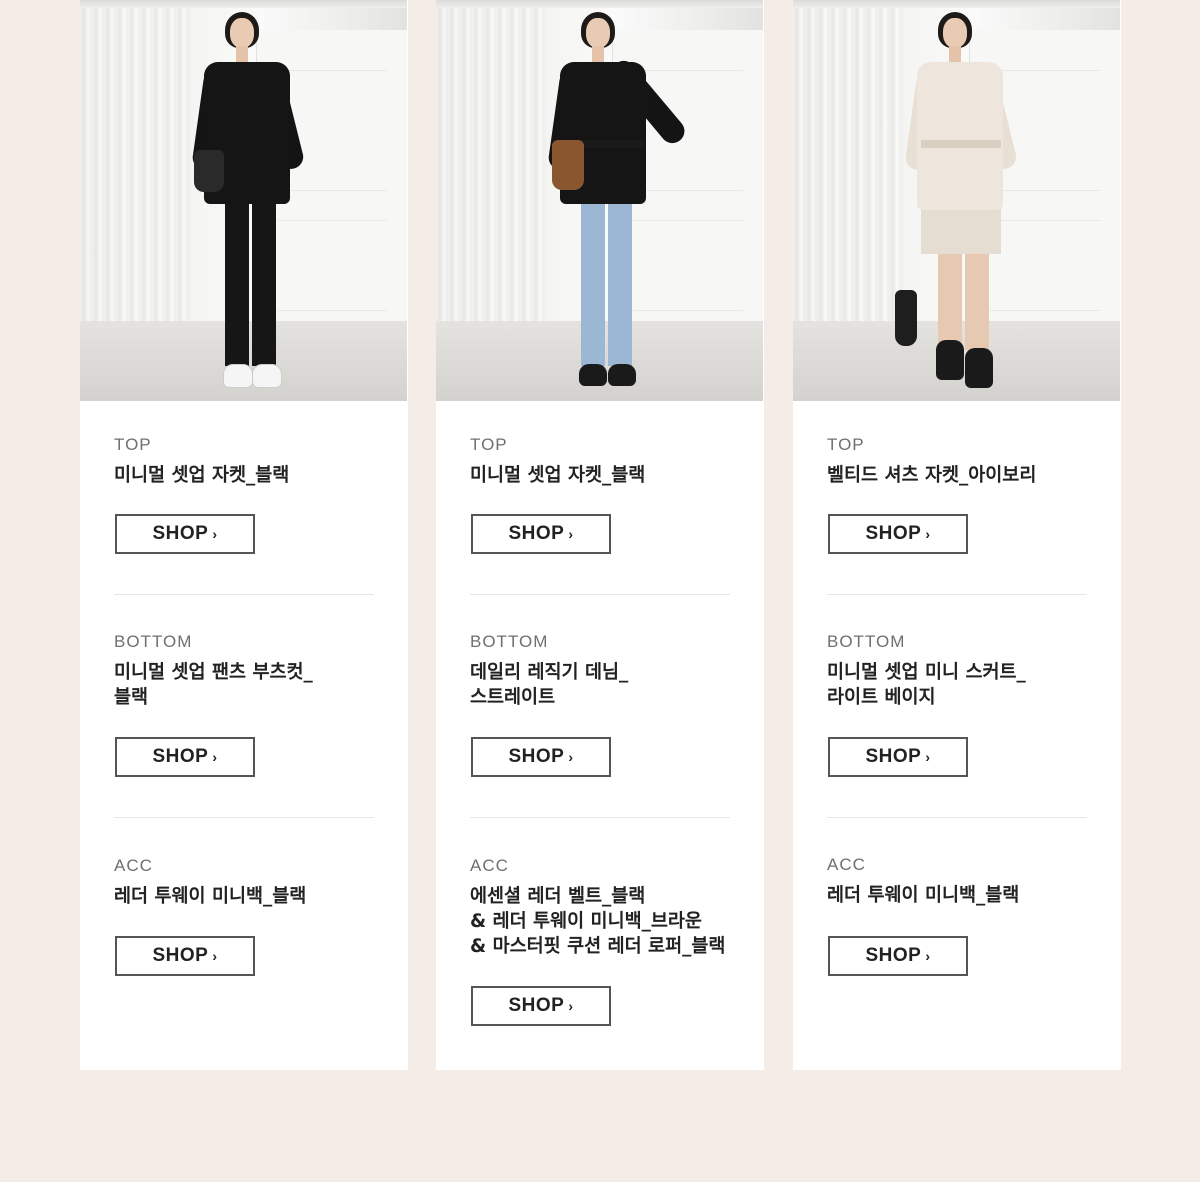  What do you see at coordinates (213, 685) in the screenshot?
I see `product-name: 미니멀 셋업 팬츠 부츠컷_ 블랙` at bounding box center [213, 685].